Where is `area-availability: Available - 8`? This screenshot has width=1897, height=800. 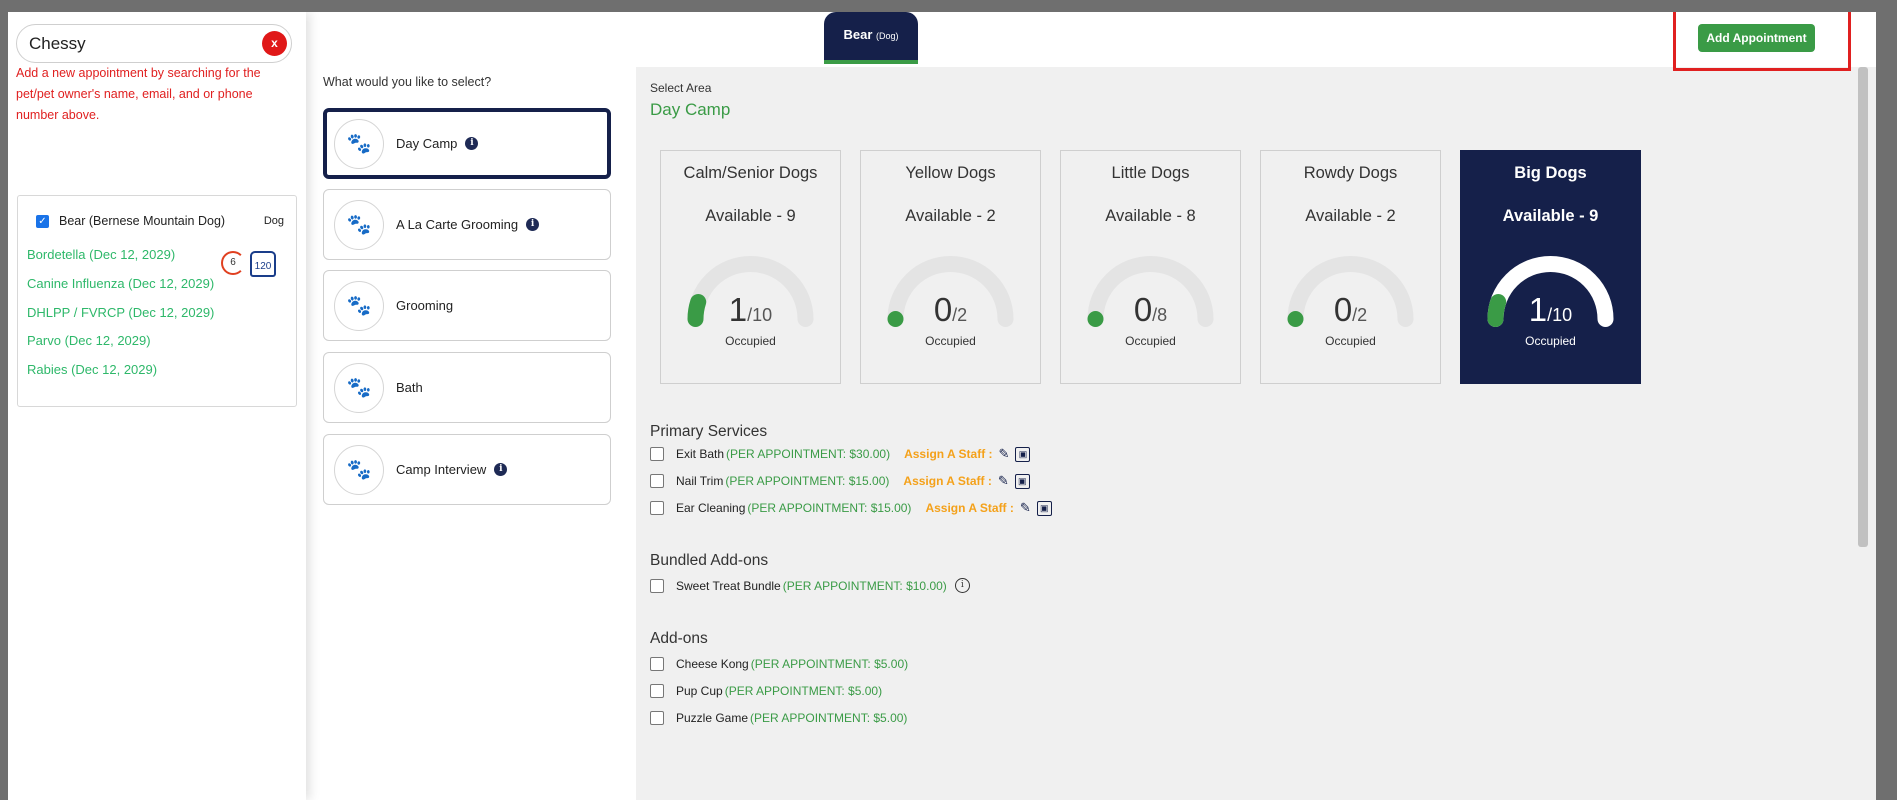
area-availability: Available - 8 is located at coordinates (1150, 216).